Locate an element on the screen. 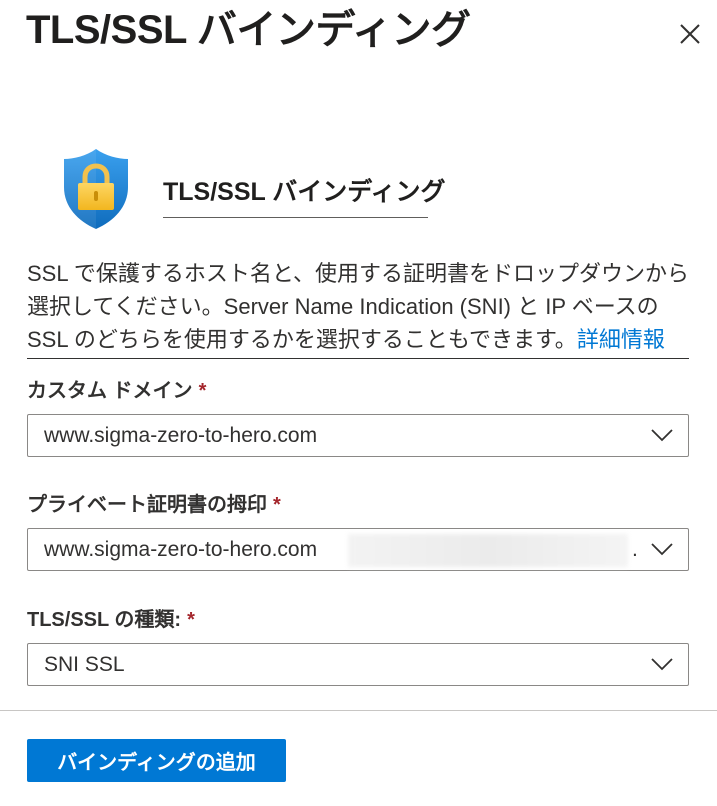 This screenshot has width=717, height=806. section-heading: TLS/SSL バインディング is located at coordinates (304, 194).